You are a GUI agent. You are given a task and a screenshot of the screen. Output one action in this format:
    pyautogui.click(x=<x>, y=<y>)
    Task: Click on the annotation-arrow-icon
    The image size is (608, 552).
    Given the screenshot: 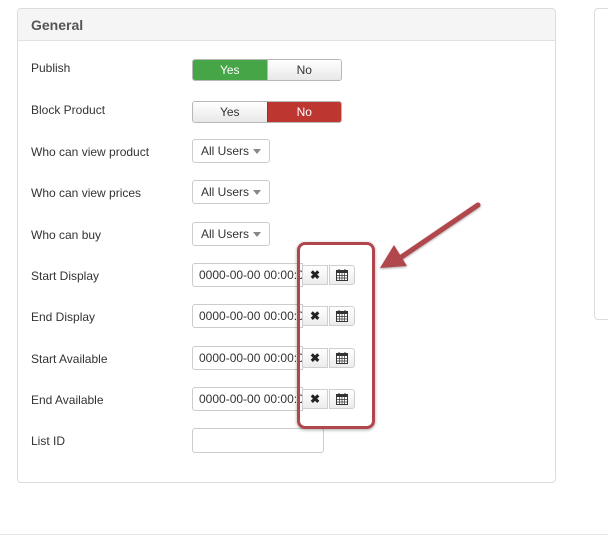 What is the action you would take?
    pyautogui.click(x=430, y=235)
    